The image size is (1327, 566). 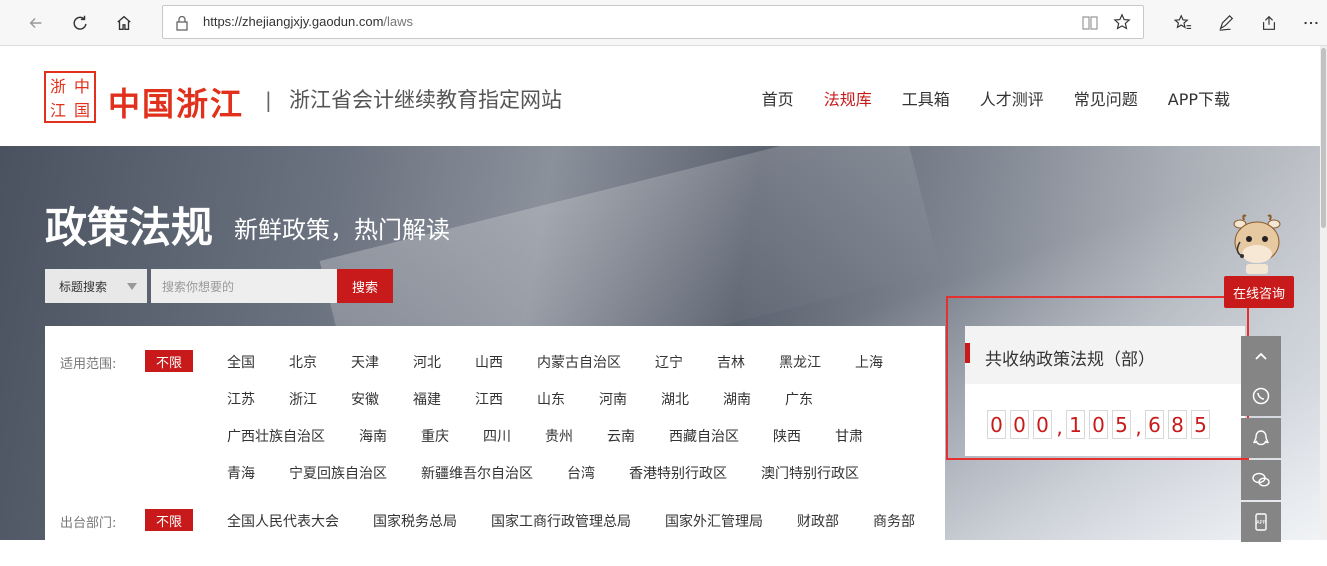 I want to click on phone-chat-icon, so click(x=1261, y=396).